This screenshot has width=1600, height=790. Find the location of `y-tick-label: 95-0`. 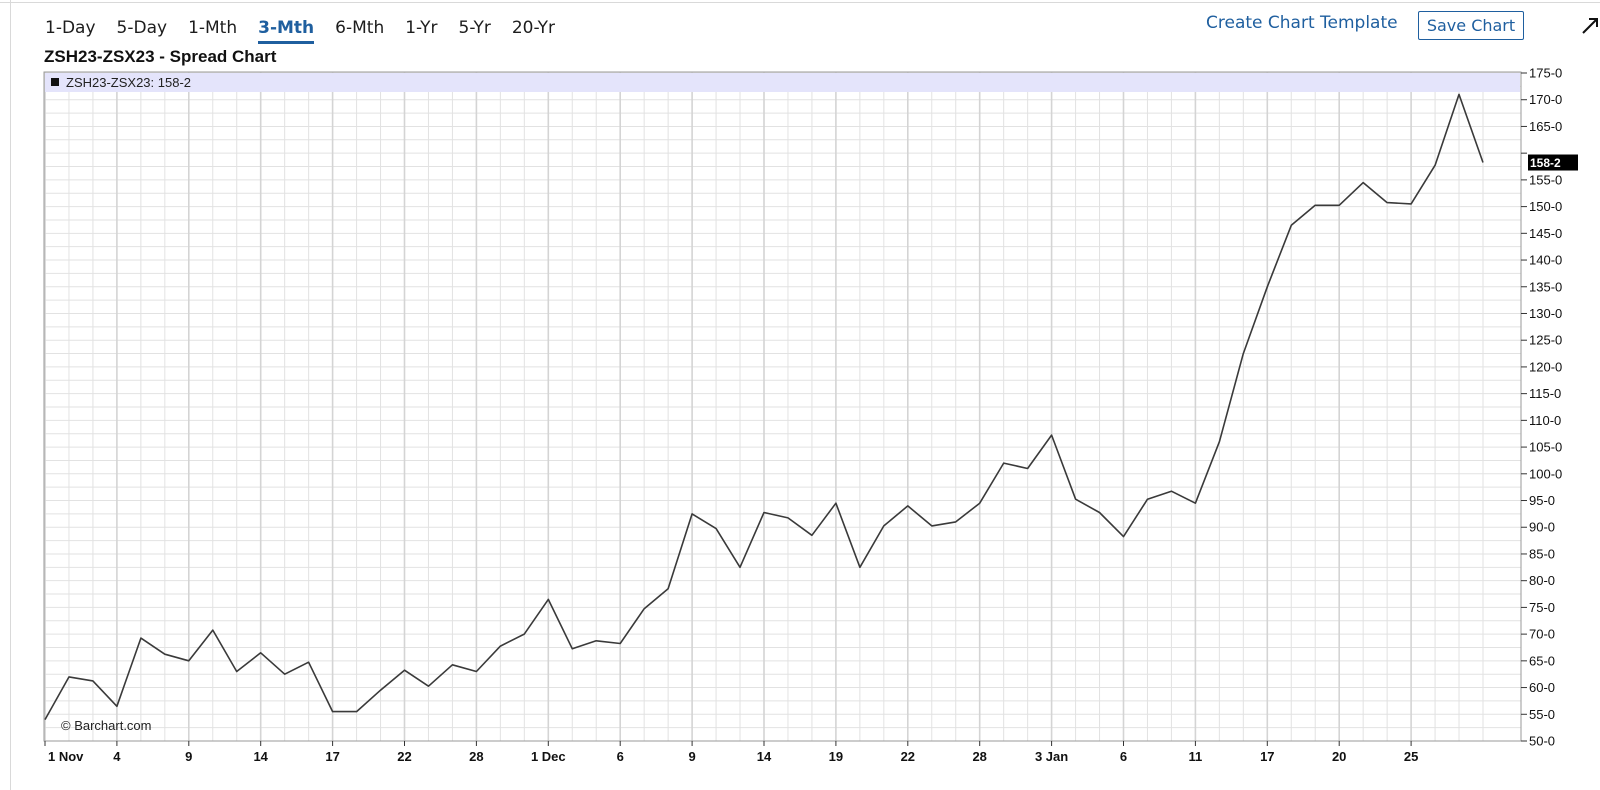

y-tick-label: 95-0 is located at coordinates (1542, 500).